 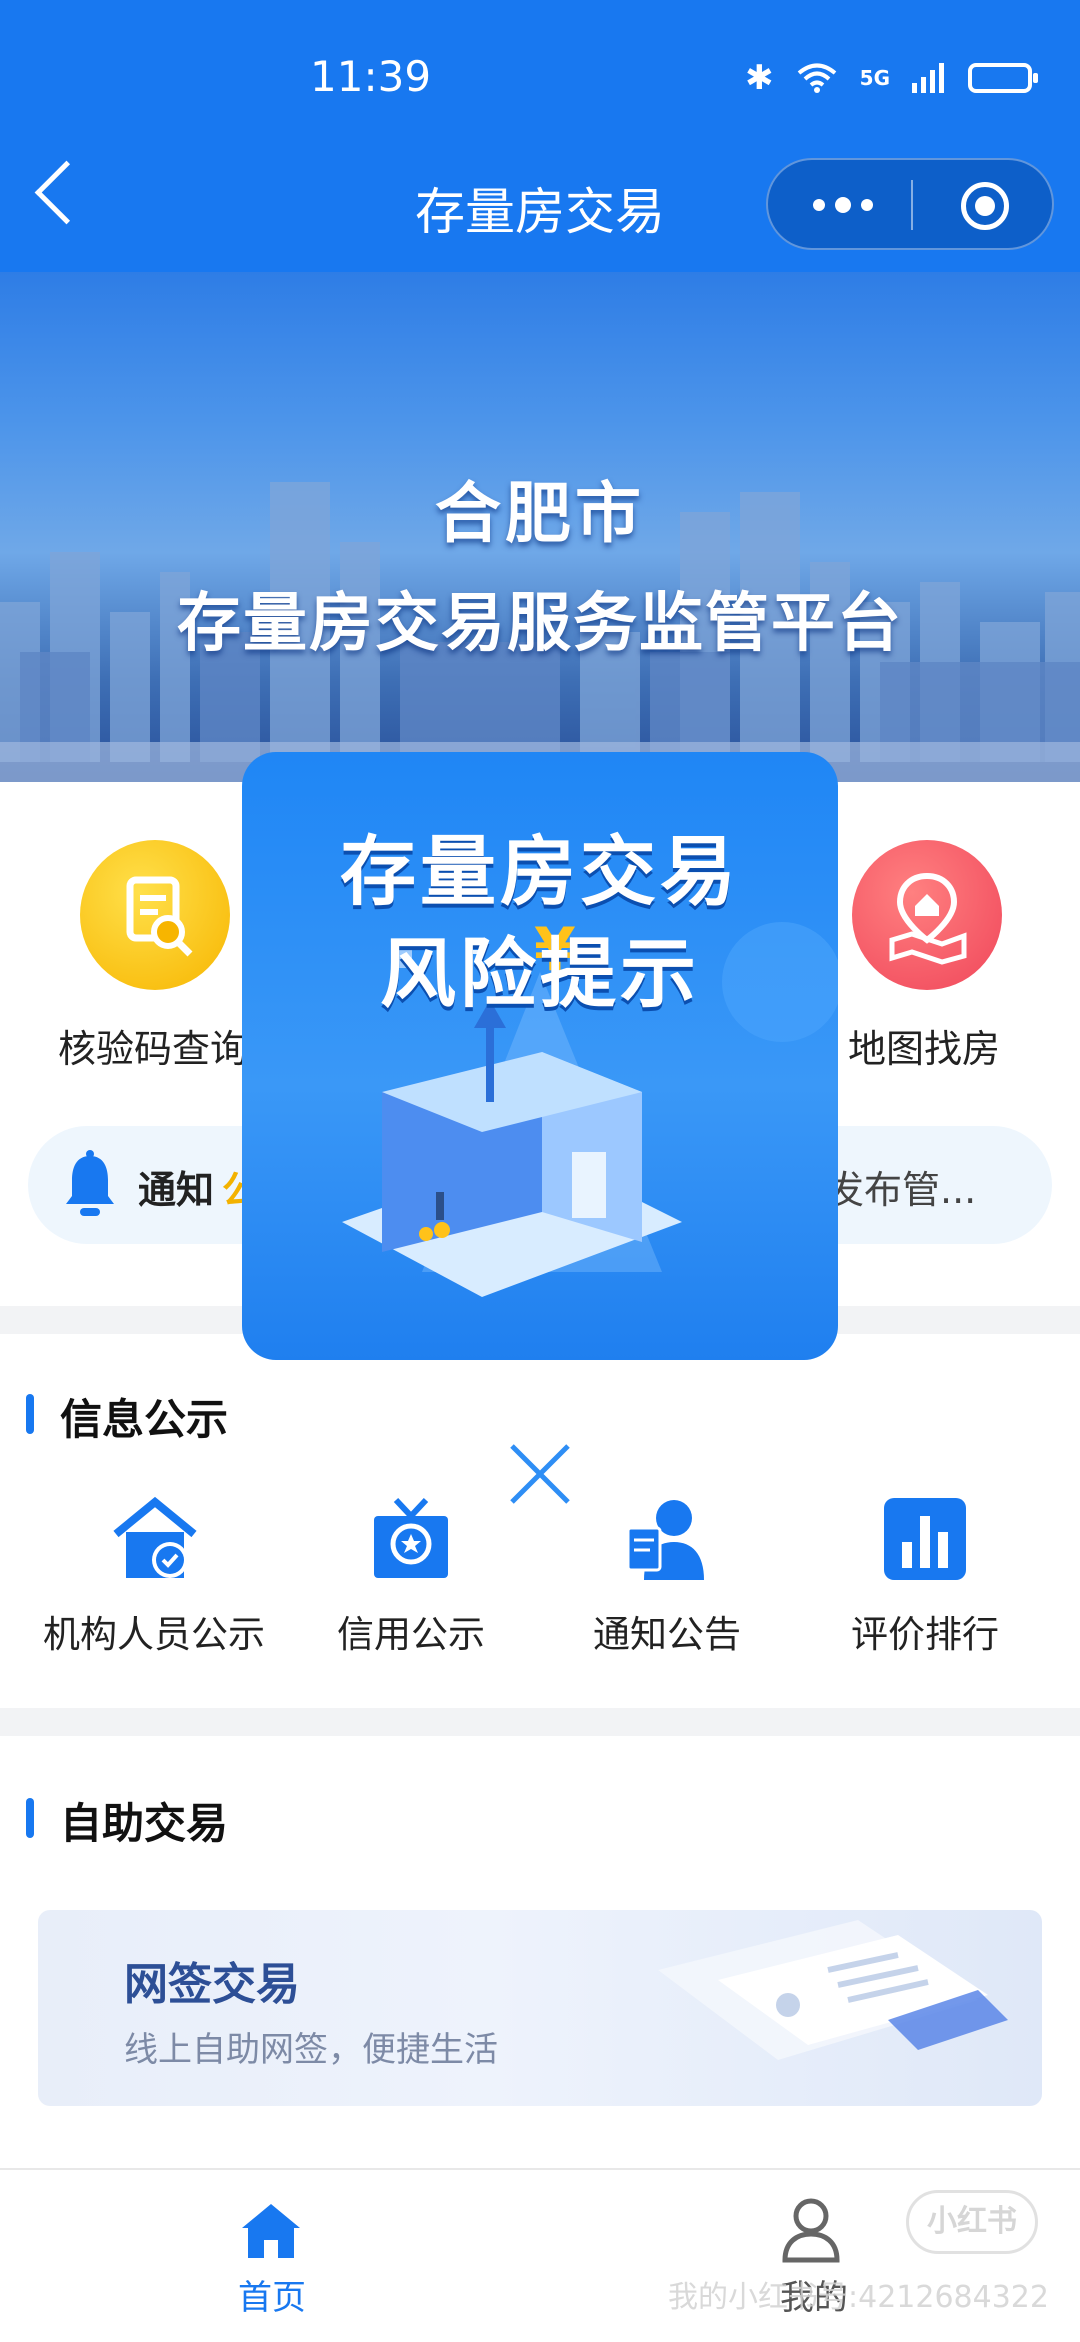 I want to click on banner-title: 存量房交易服务监管平台, so click(x=540, y=624).